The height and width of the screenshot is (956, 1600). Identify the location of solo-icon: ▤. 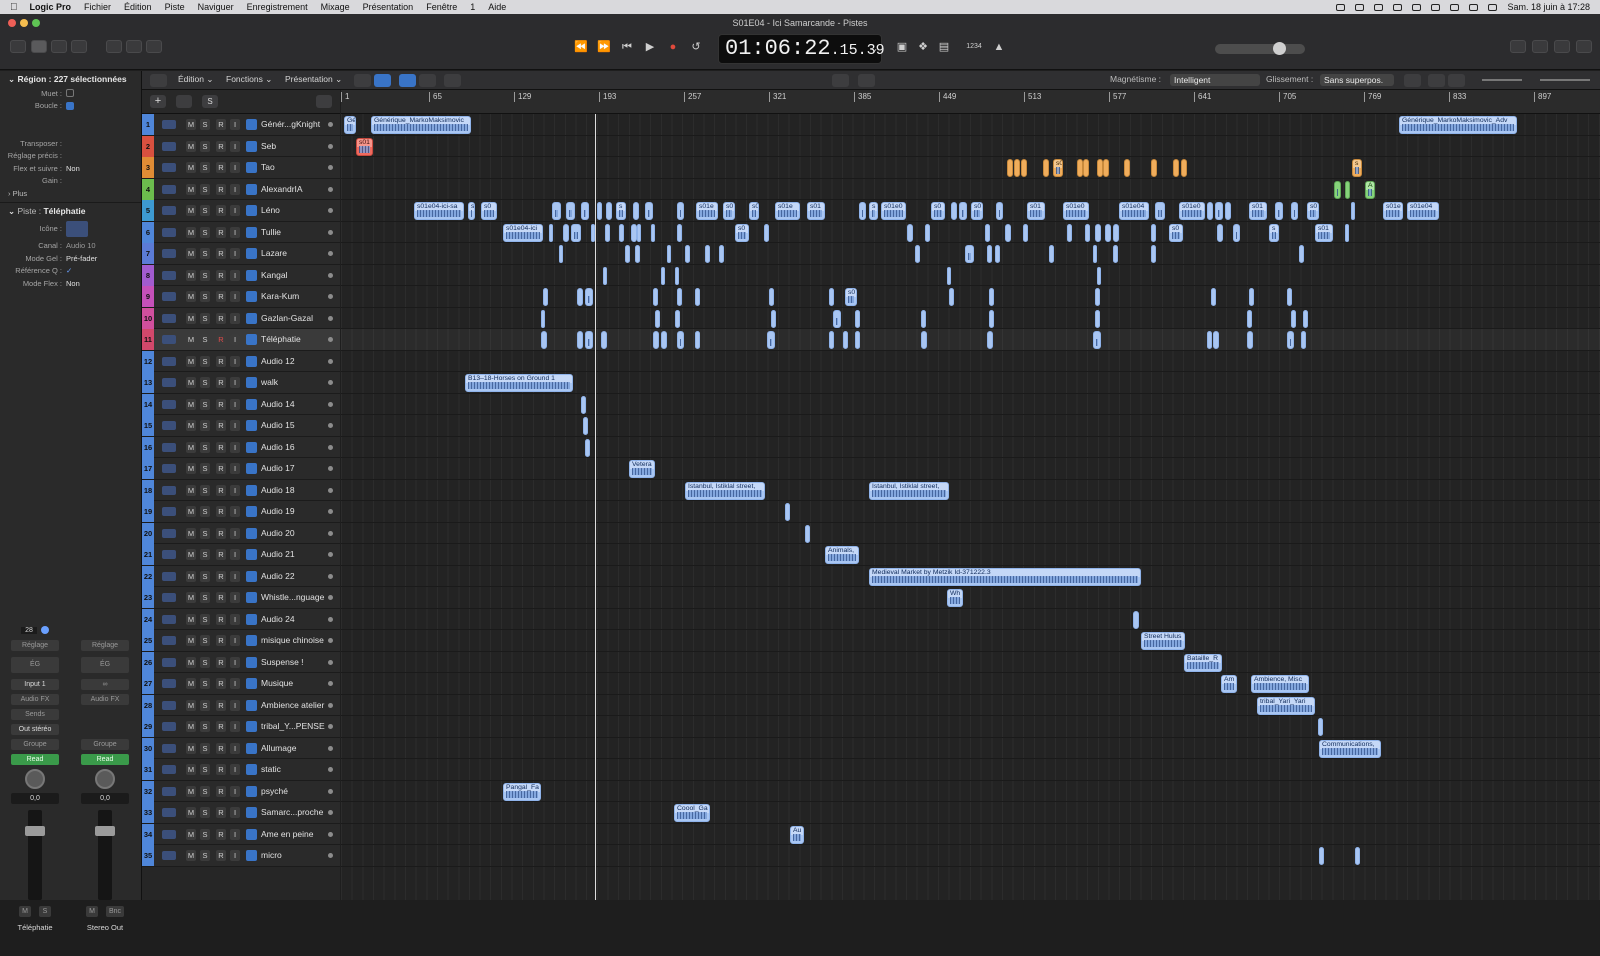
(944, 47).